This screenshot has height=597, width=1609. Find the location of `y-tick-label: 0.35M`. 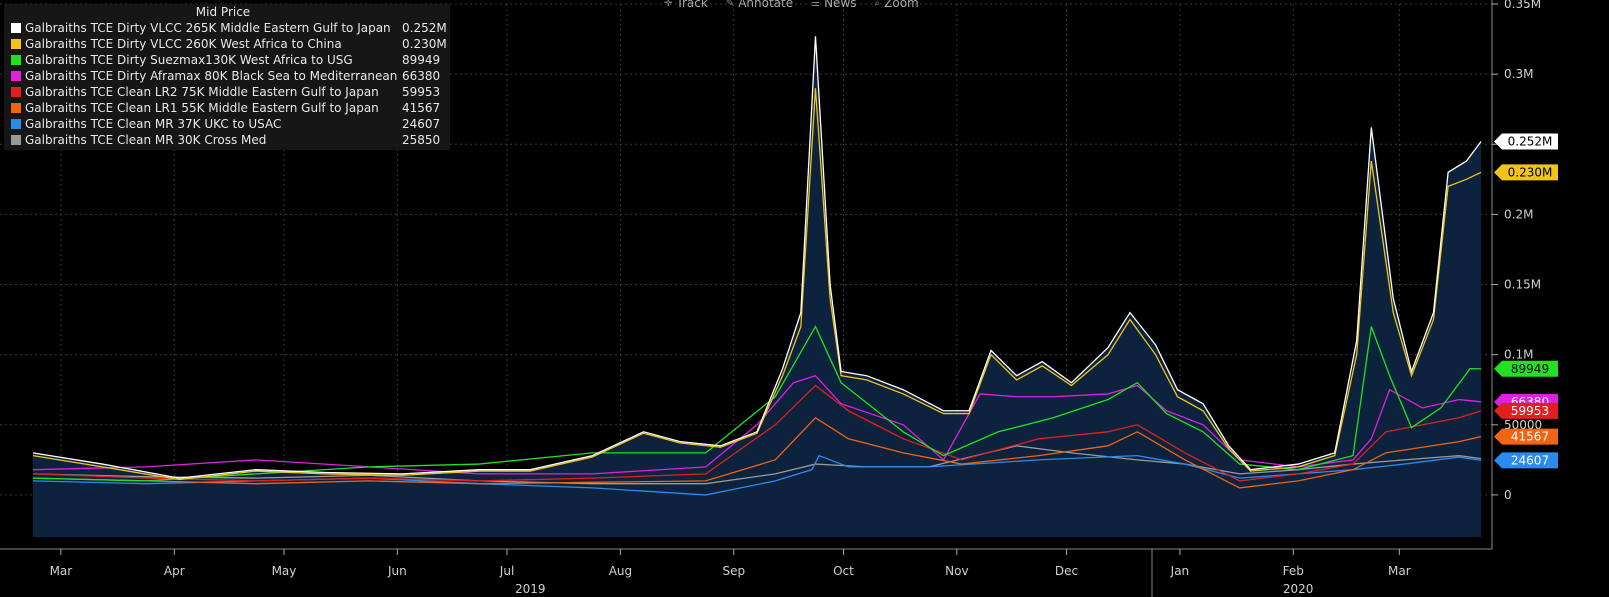

y-tick-label: 0.35M is located at coordinates (1522, 5).